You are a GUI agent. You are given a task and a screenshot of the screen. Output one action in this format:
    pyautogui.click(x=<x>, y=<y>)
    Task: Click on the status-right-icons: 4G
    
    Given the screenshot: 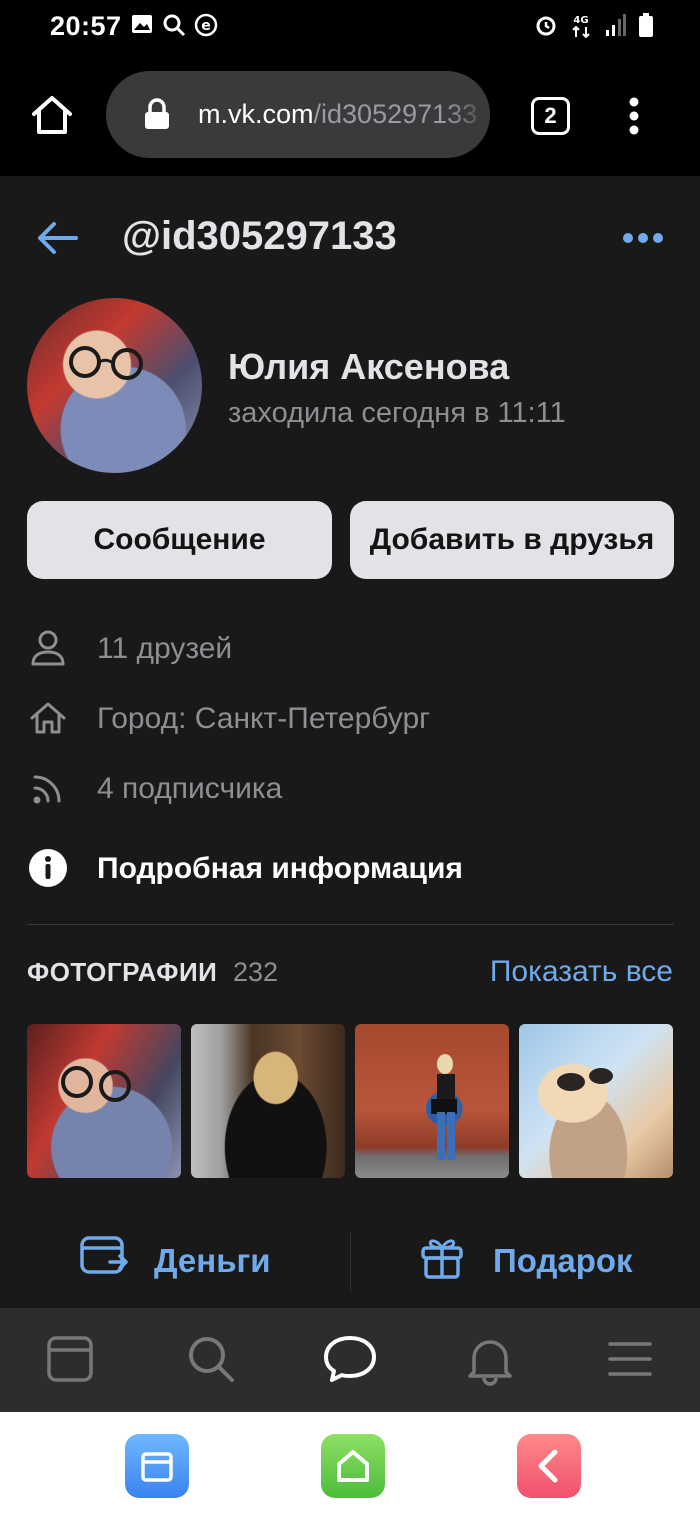 What is the action you would take?
    pyautogui.click(x=594, y=25)
    